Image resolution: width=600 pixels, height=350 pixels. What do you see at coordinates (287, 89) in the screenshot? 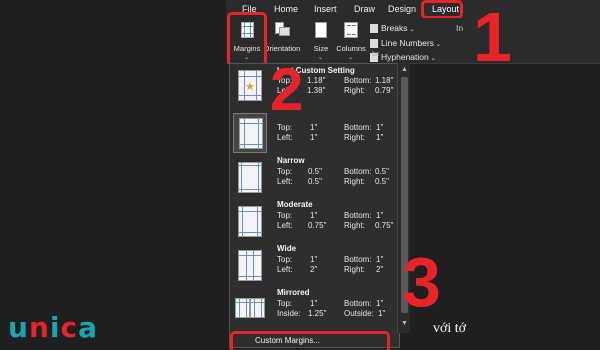
I see `step-2-annotation: 2` at bounding box center [287, 89].